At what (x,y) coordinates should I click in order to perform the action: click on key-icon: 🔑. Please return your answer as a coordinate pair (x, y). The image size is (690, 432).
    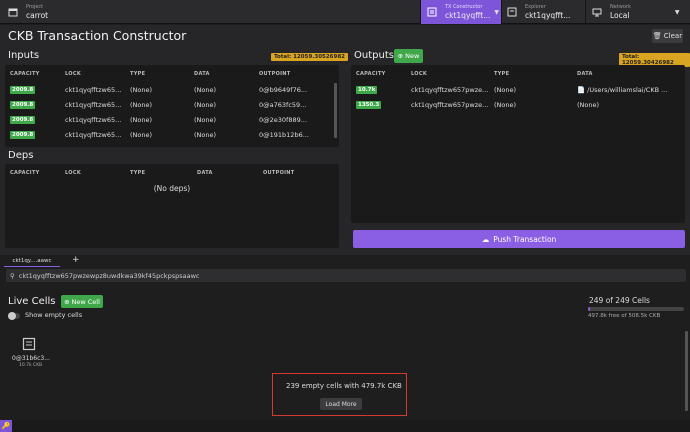
    Looking at the image, I should click on (6, 426).